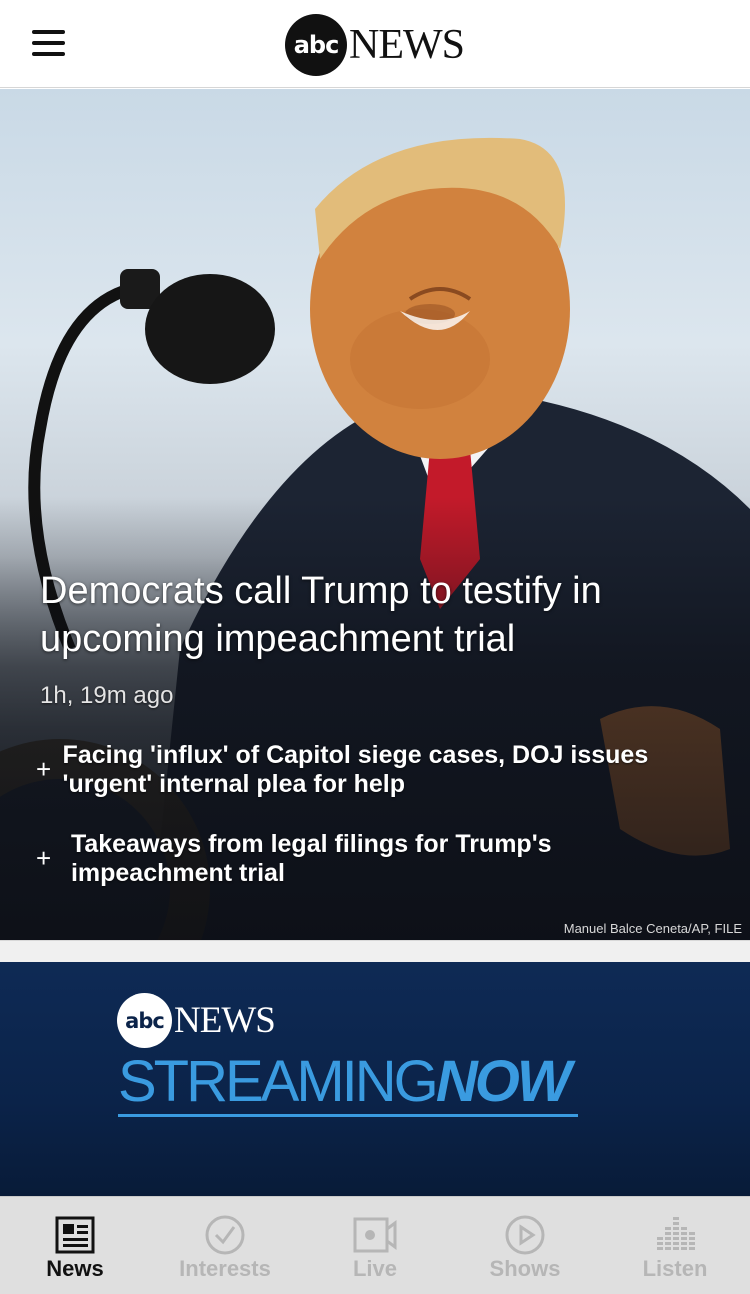 Image resolution: width=750 pixels, height=1294 pixels. Describe the element at coordinates (375, 1235) in the screenshot. I see `video-camera-icon` at that location.